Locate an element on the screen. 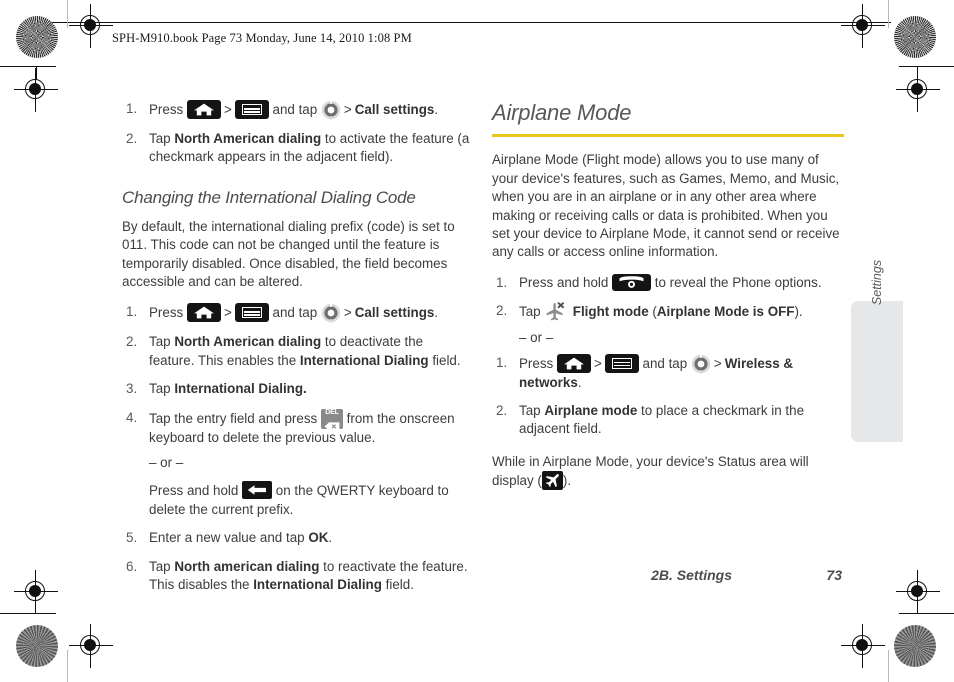  step-text: Enter a new value and tap is located at coordinates (229, 538).